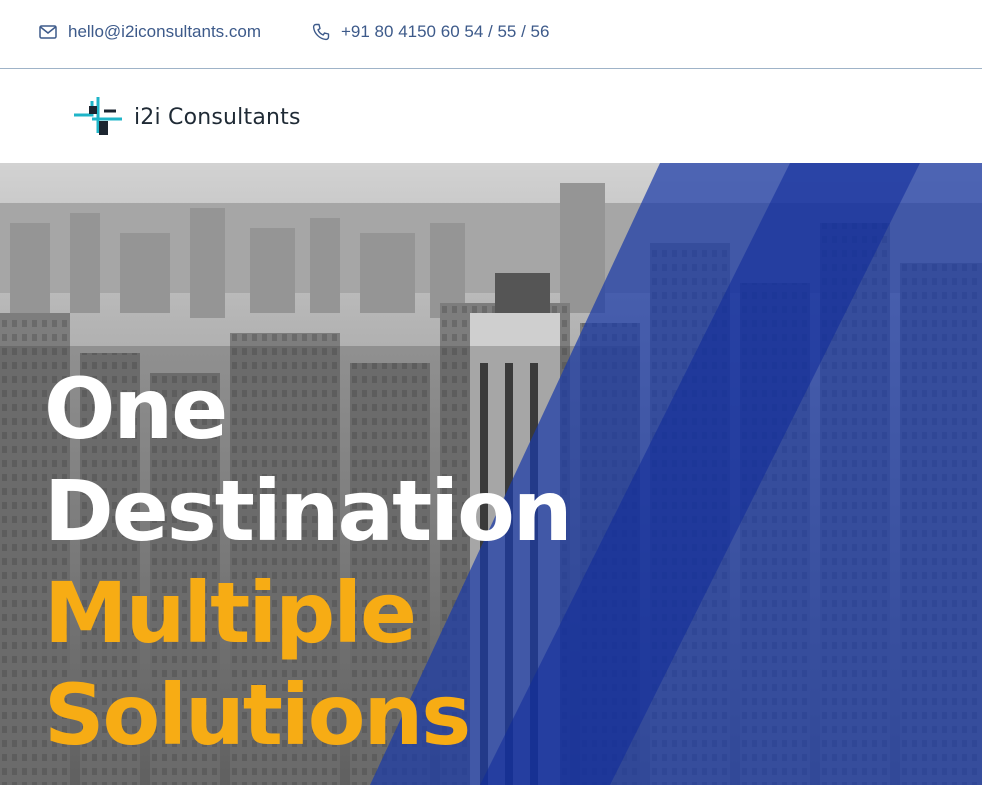 The width and height of the screenshot is (982, 785). Describe the element at coordinates (321, 32) in the screenshot. I see `phone-icon` at that location.